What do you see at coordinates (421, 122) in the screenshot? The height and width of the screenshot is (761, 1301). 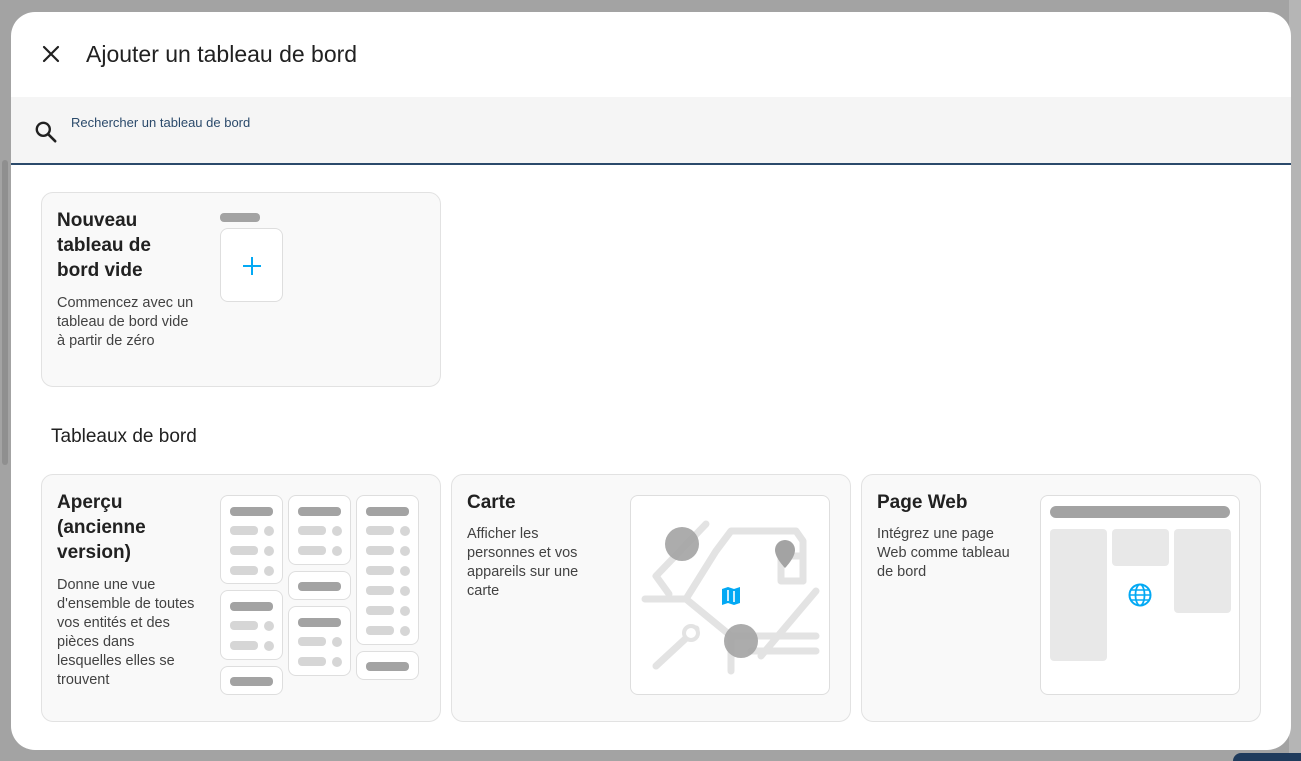 I see `search-input` at bounding box center [421, 122].